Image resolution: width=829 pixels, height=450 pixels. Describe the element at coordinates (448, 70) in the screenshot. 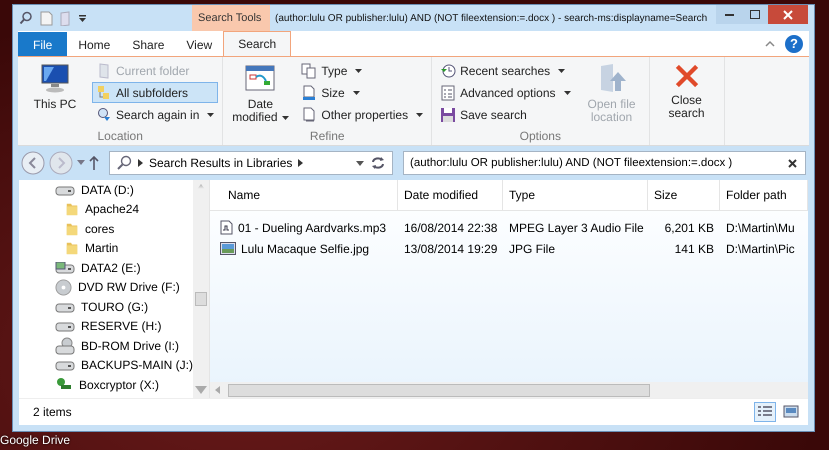

I see `clock-icon` at that location.